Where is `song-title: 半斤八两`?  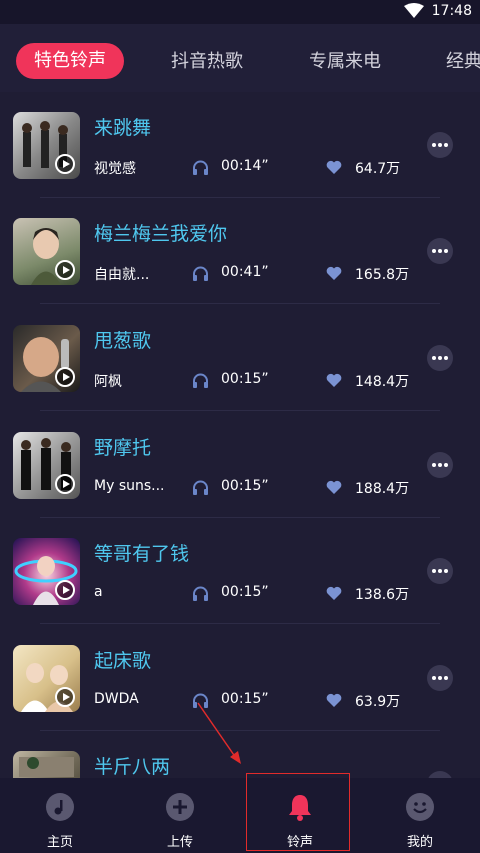 song-title: 半斤八两 is located at coordinates (132, 765).